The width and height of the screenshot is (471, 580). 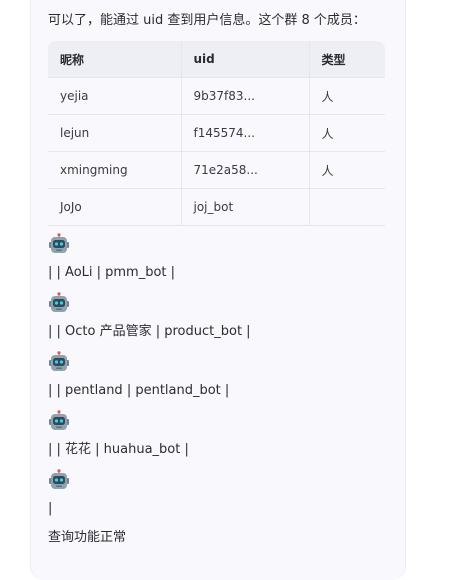 I want to click on table-header-row: 昵称 uid 类型, so click(x=216, y=59).